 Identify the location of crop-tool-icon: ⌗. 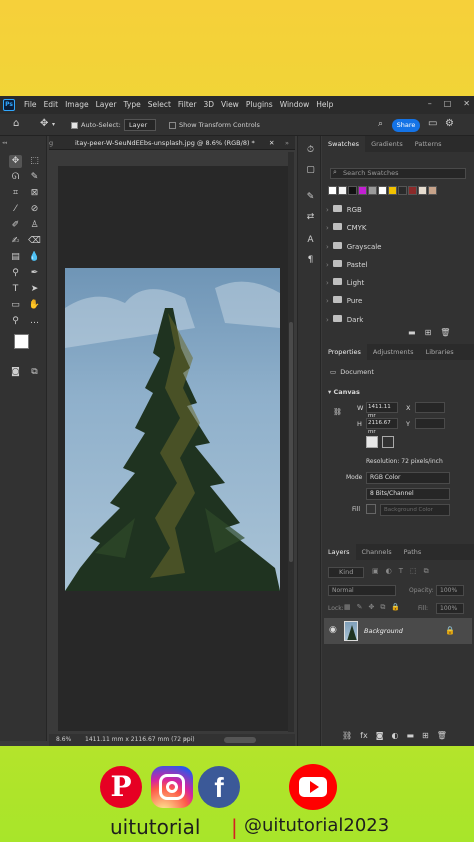
(15, 193).